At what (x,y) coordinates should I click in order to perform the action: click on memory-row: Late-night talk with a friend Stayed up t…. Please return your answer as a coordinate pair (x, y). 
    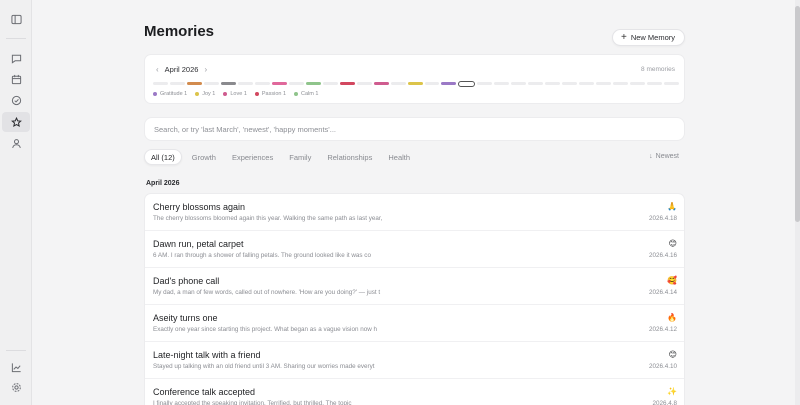
    Looking at the image, I should click on (414, 360).